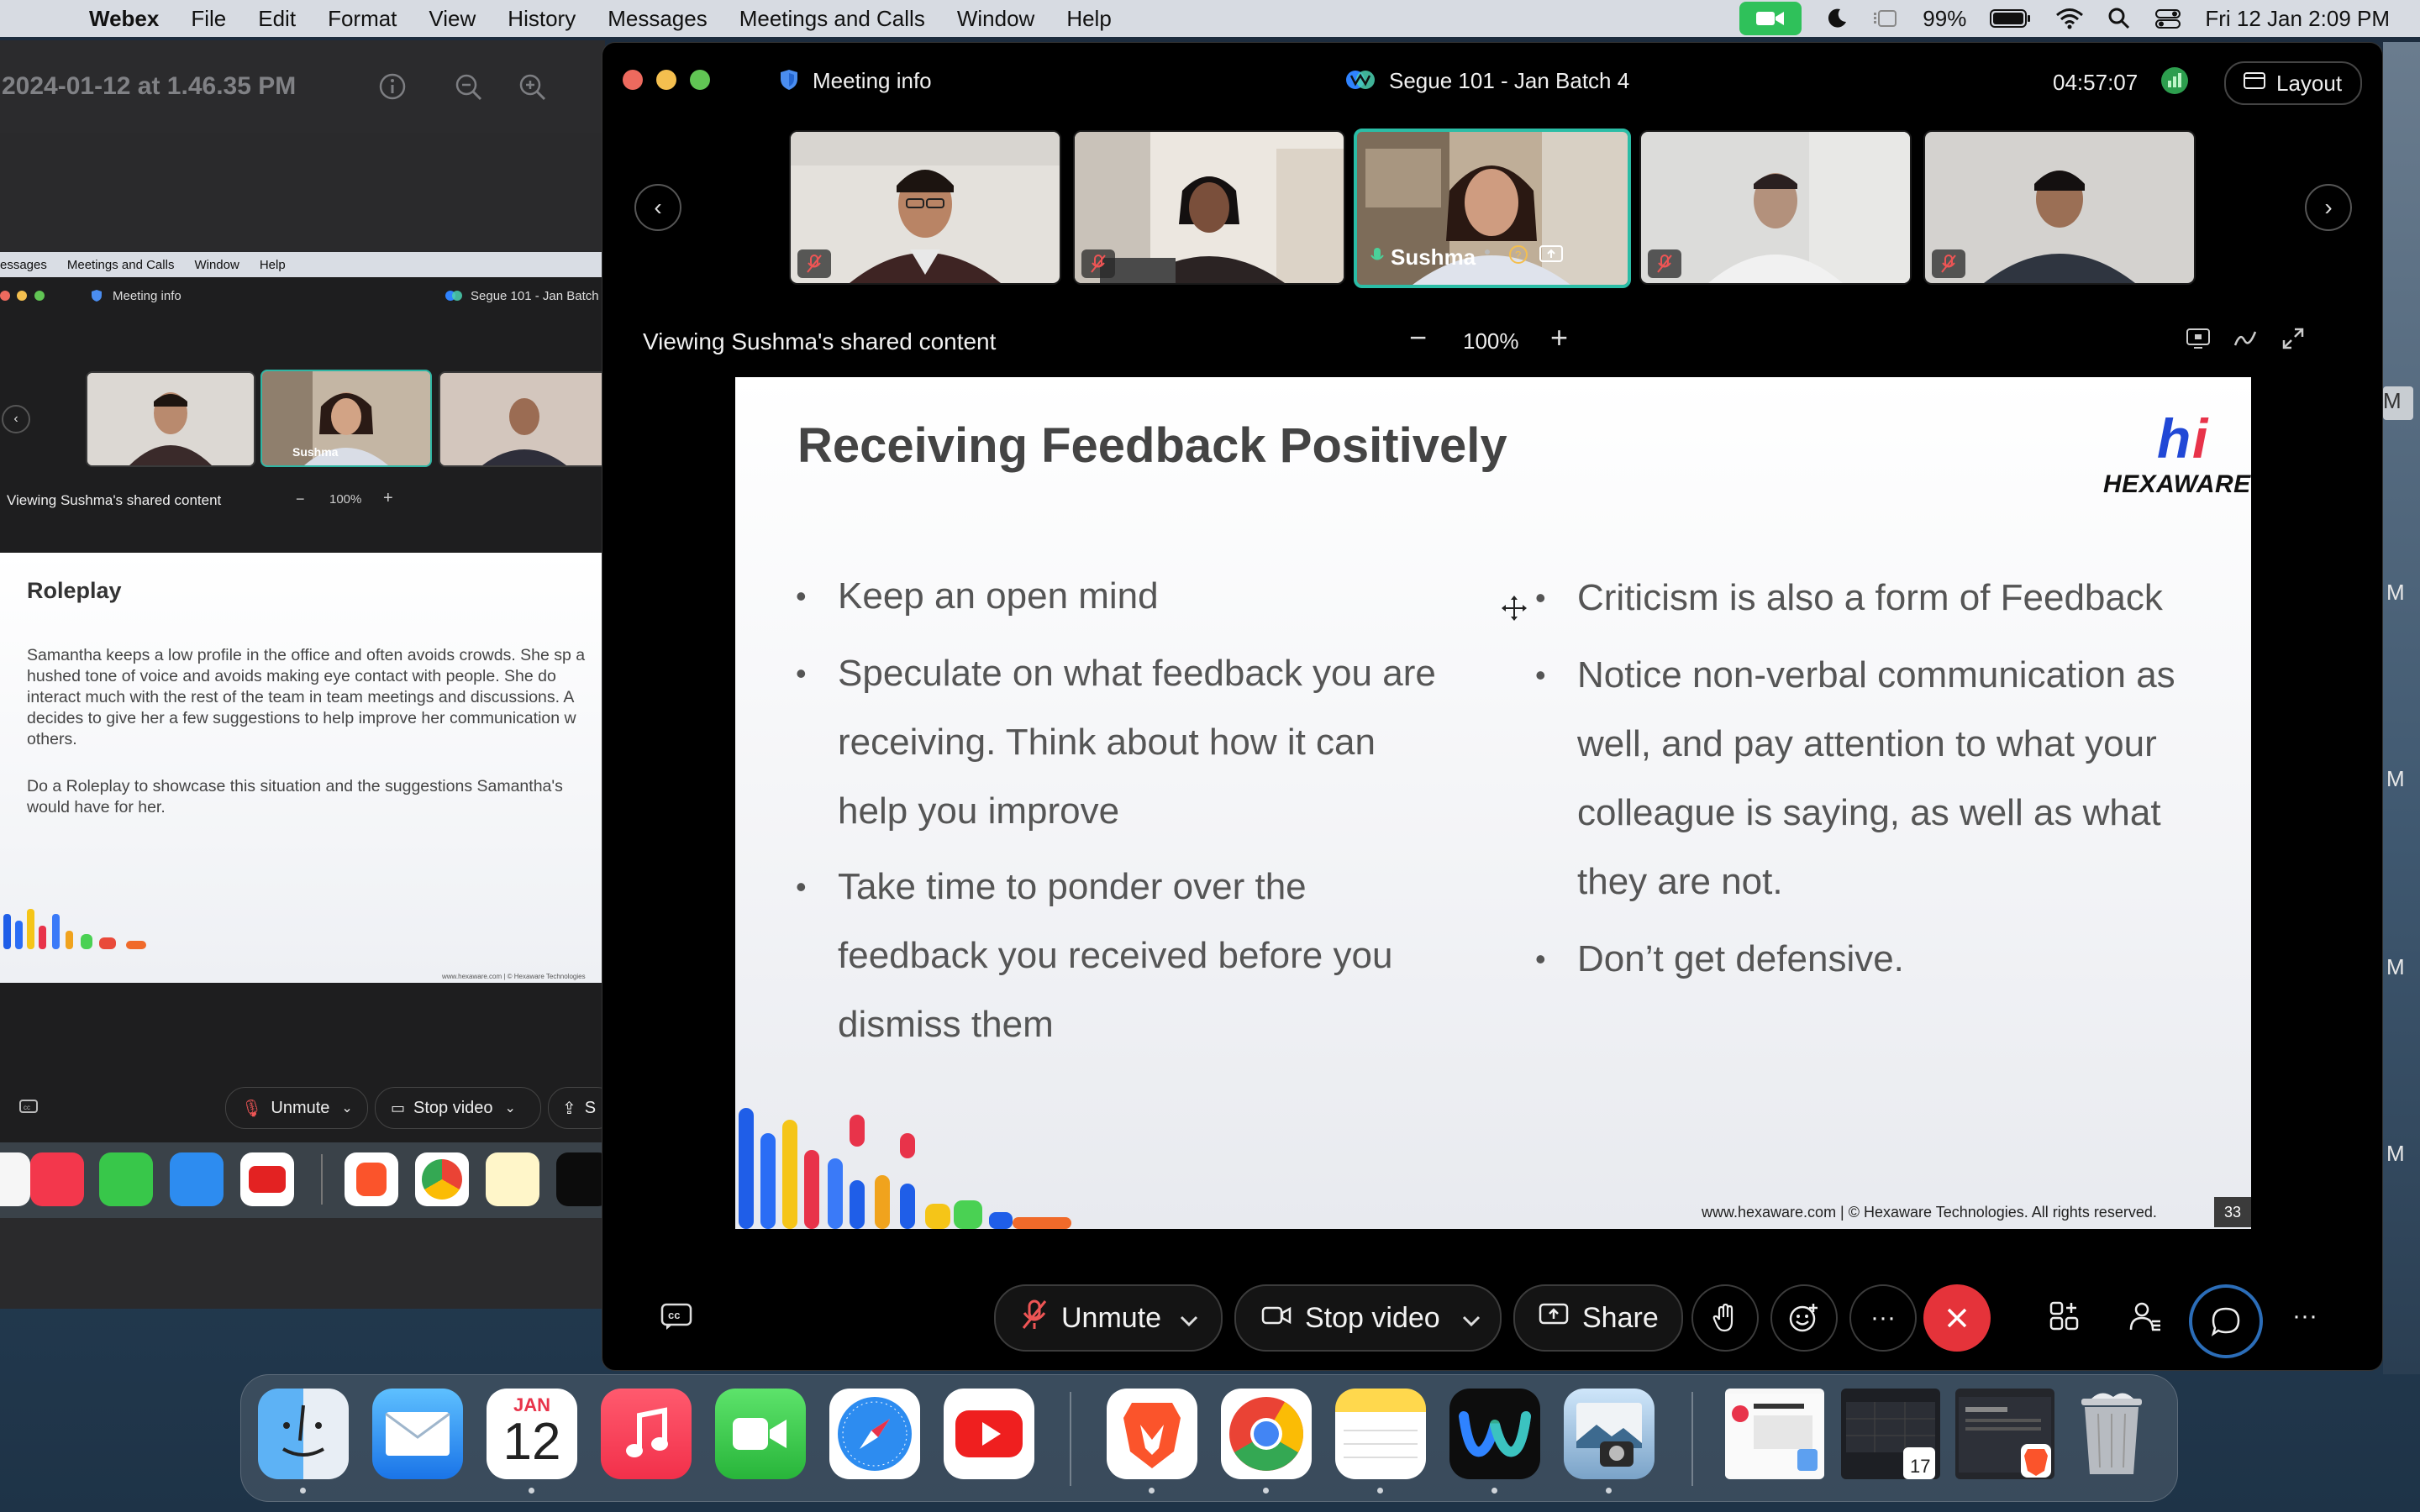  I want to click on meeting-info-label: Meeting info, so click(872, 81).